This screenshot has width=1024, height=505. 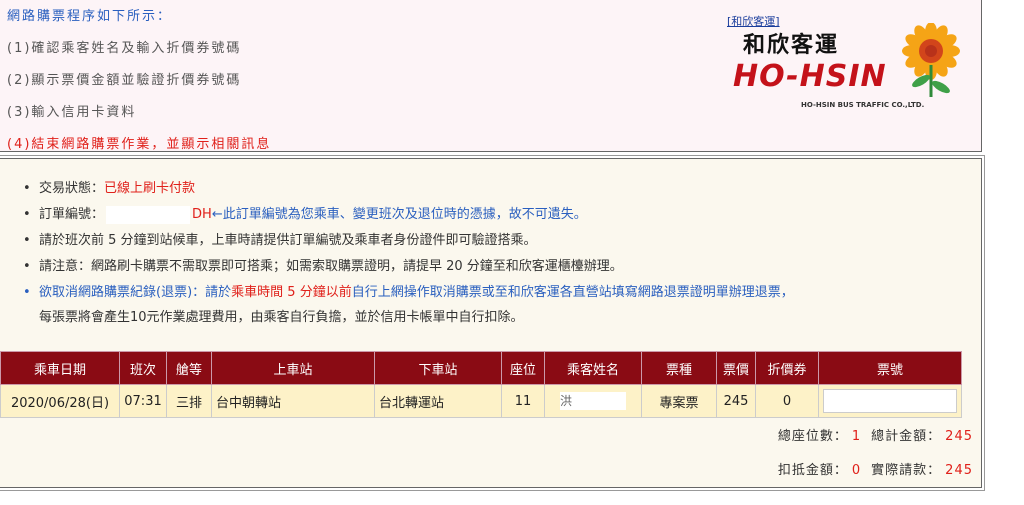 I want to click on col-ticket-type: 票種, so click(x=679, y=368).